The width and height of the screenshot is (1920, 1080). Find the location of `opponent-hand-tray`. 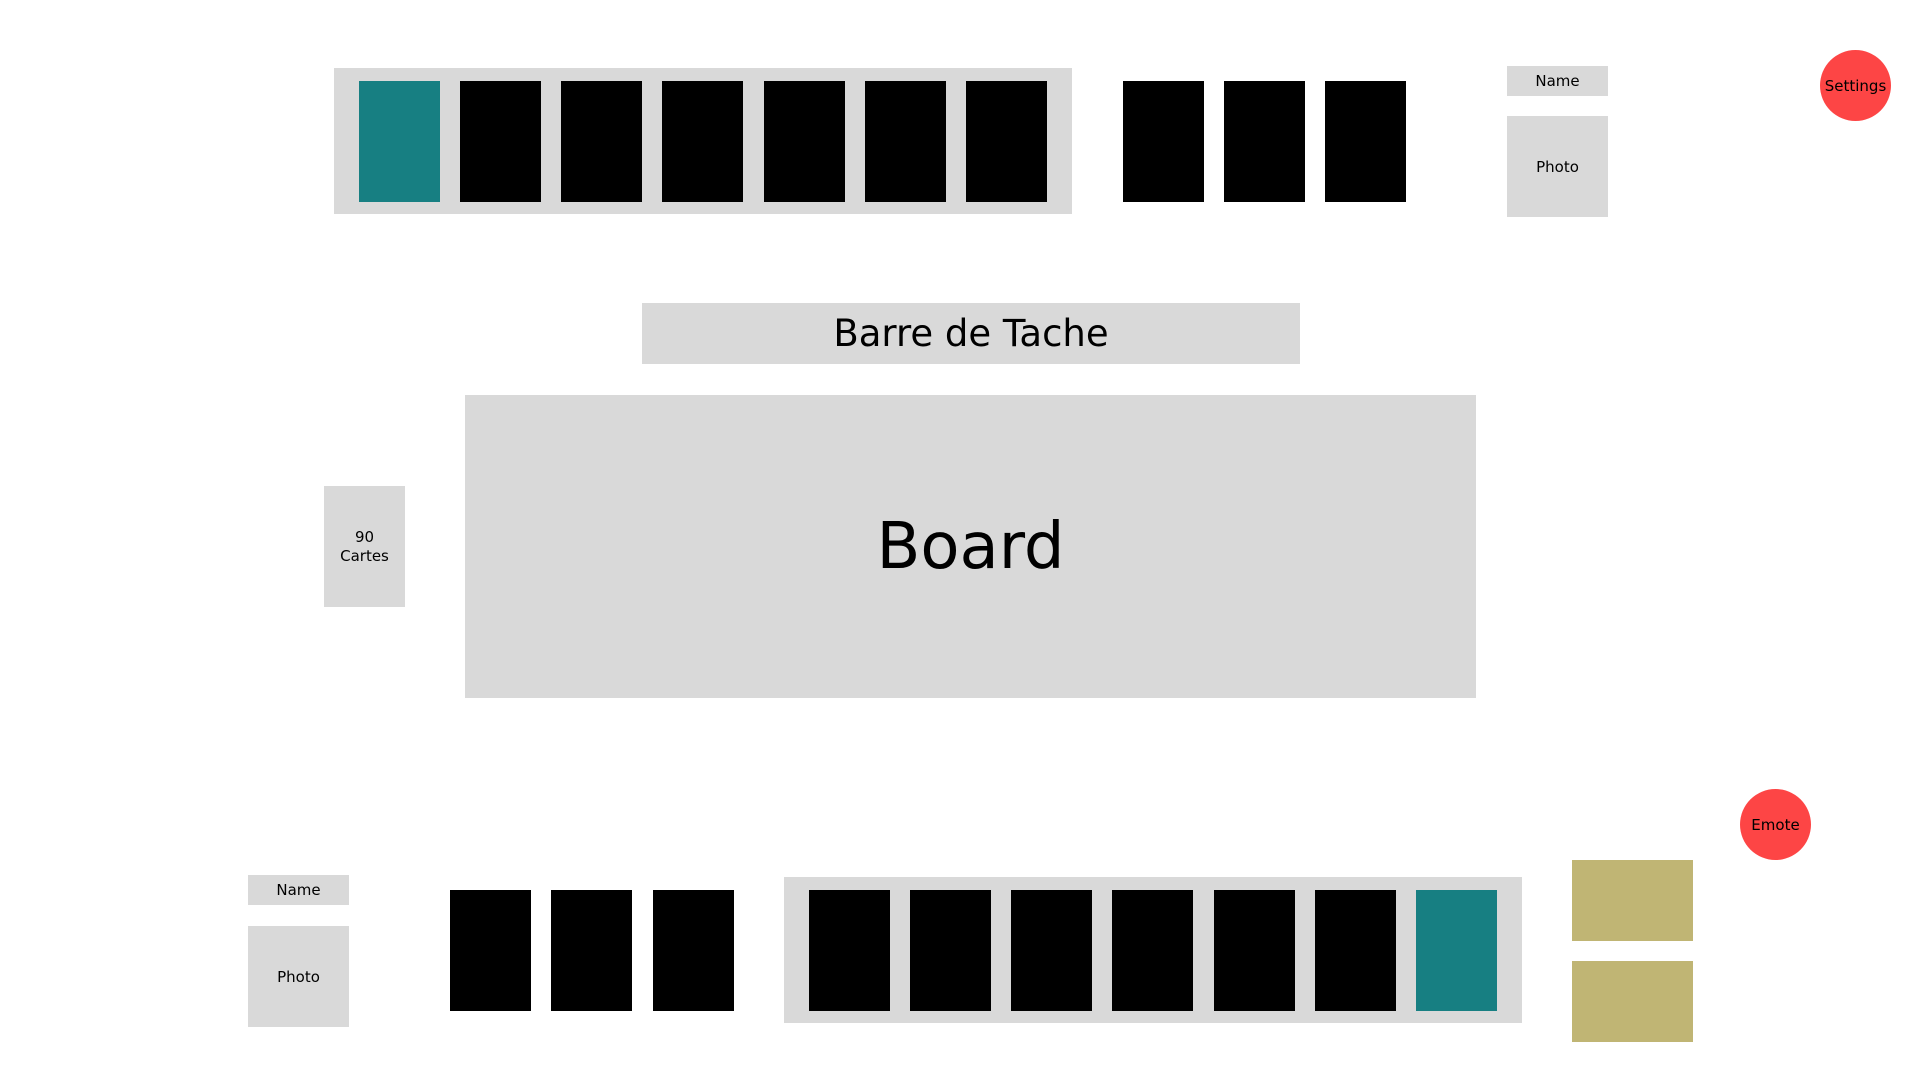

opponent-hand-tray is located at coordinates (703, 141).